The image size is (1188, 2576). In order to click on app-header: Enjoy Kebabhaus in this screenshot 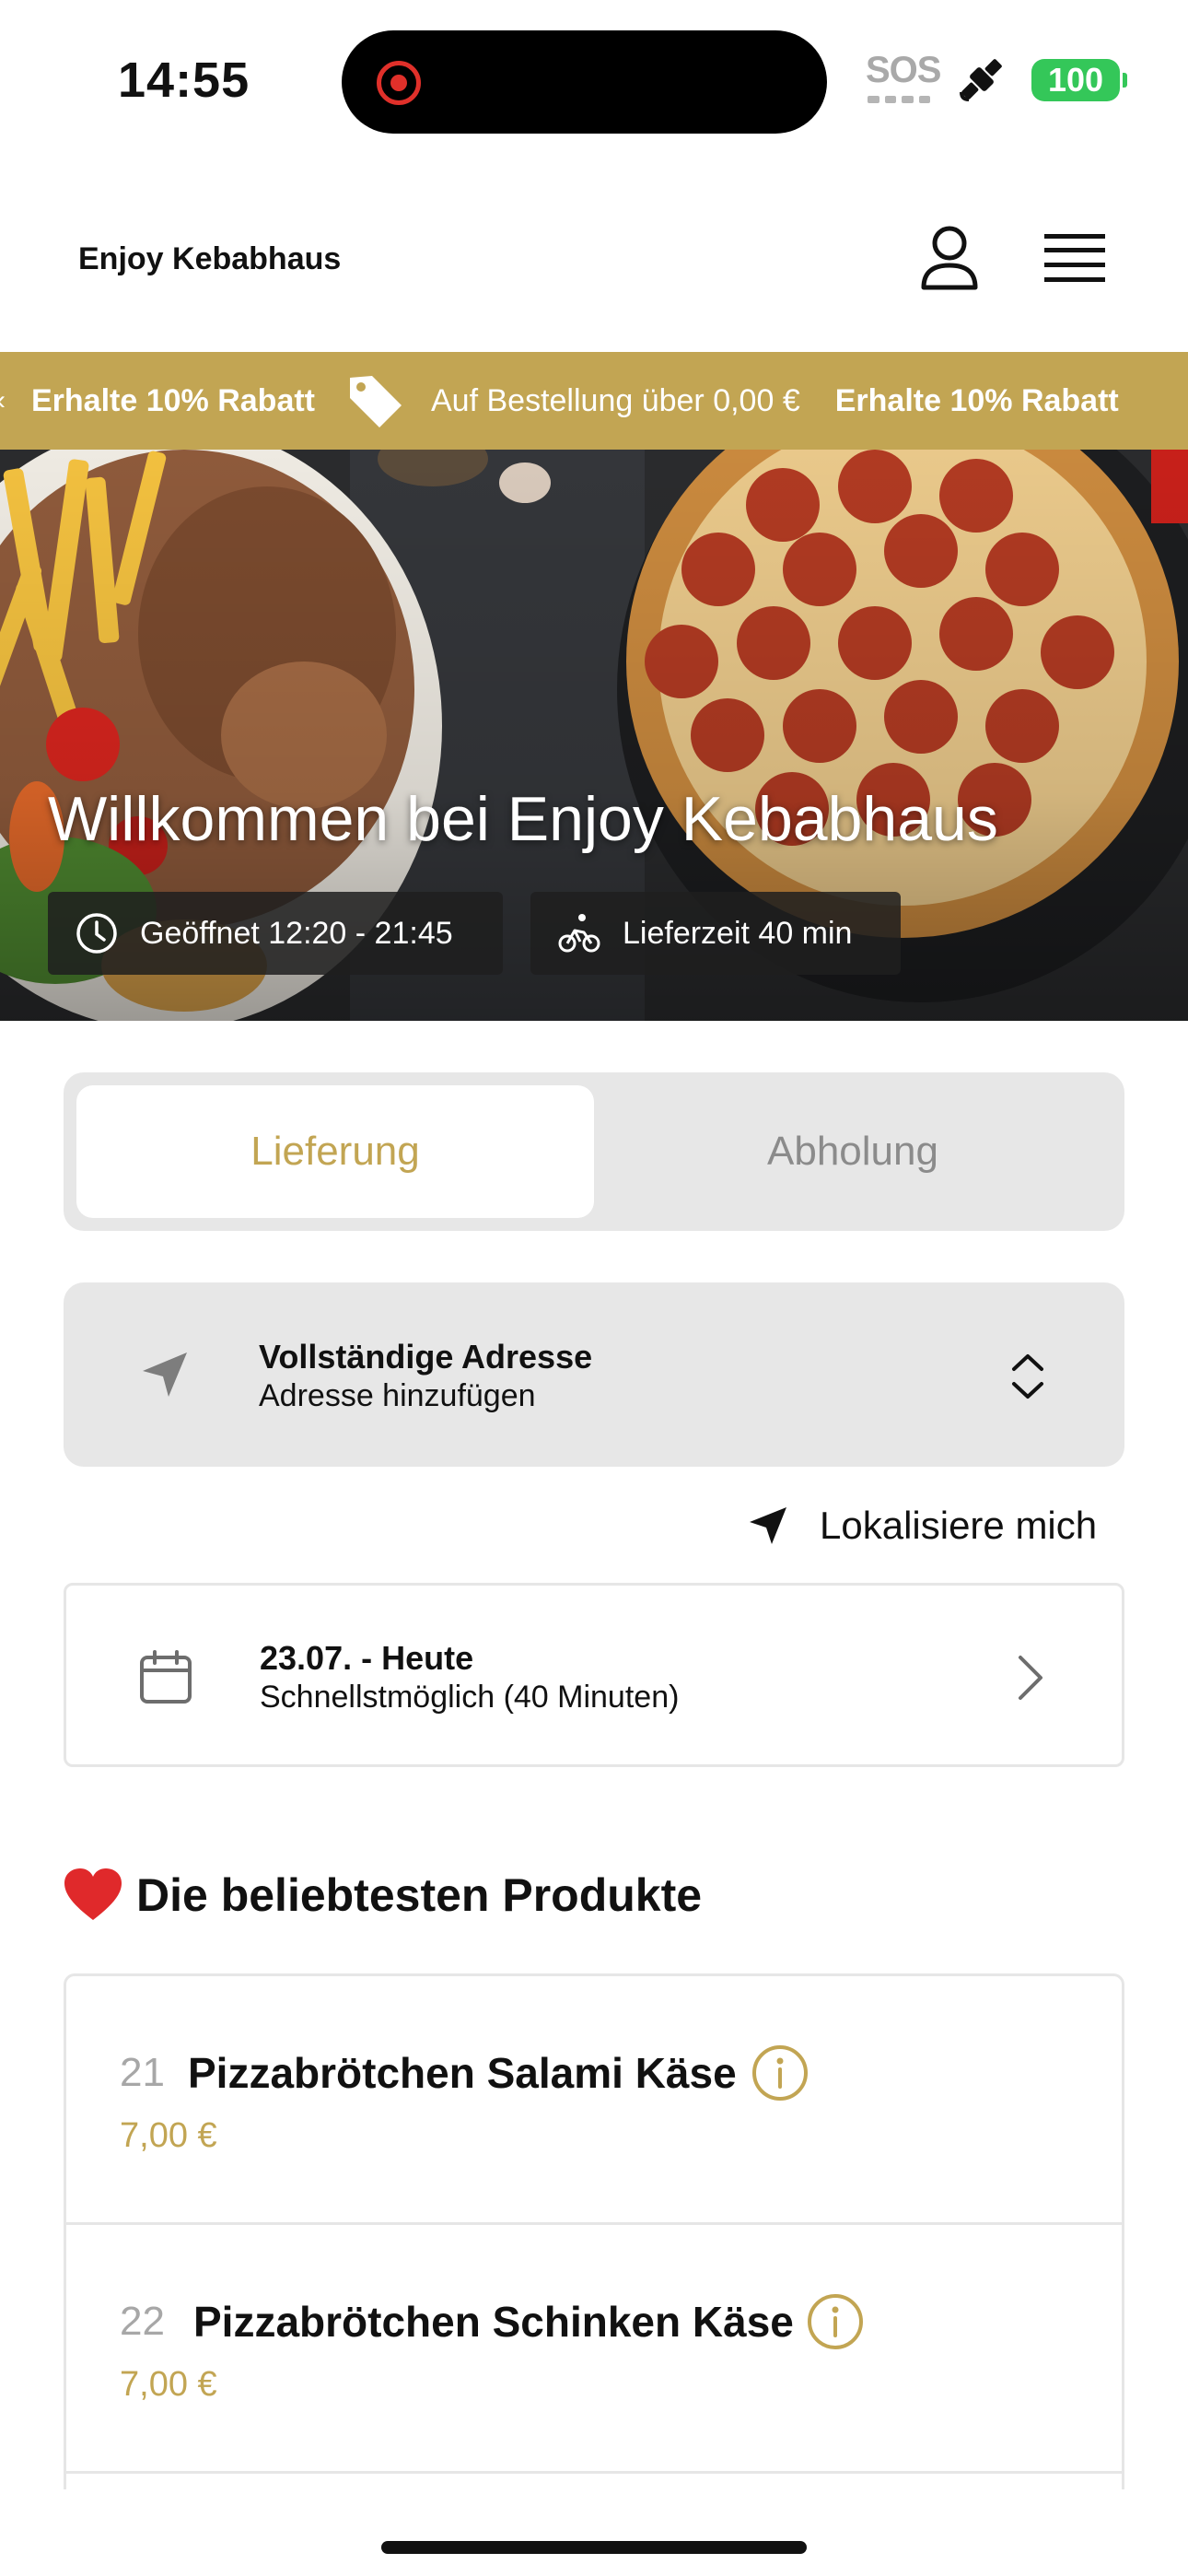, I will do `click(594, 267)`.